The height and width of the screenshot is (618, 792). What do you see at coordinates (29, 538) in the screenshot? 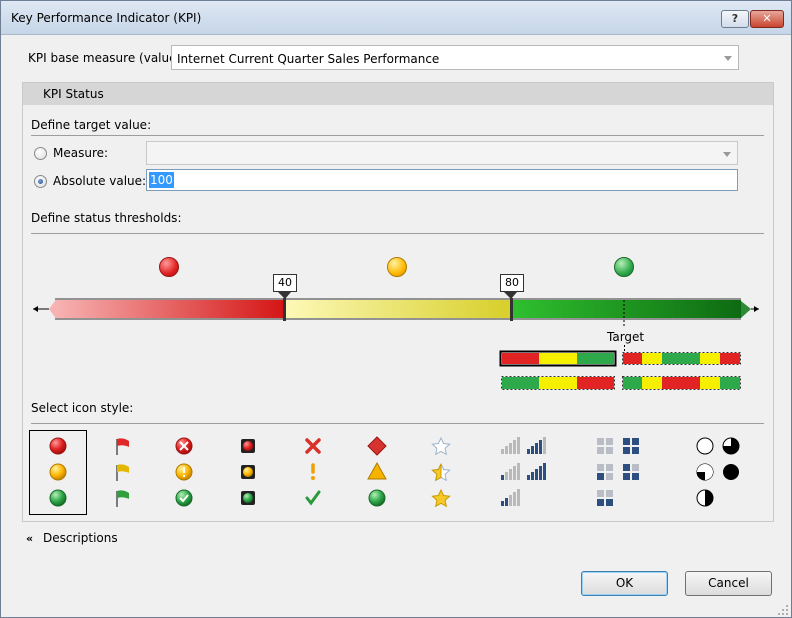
I see `collapse-chevron-icon: «` at bounding box center [29, 538].